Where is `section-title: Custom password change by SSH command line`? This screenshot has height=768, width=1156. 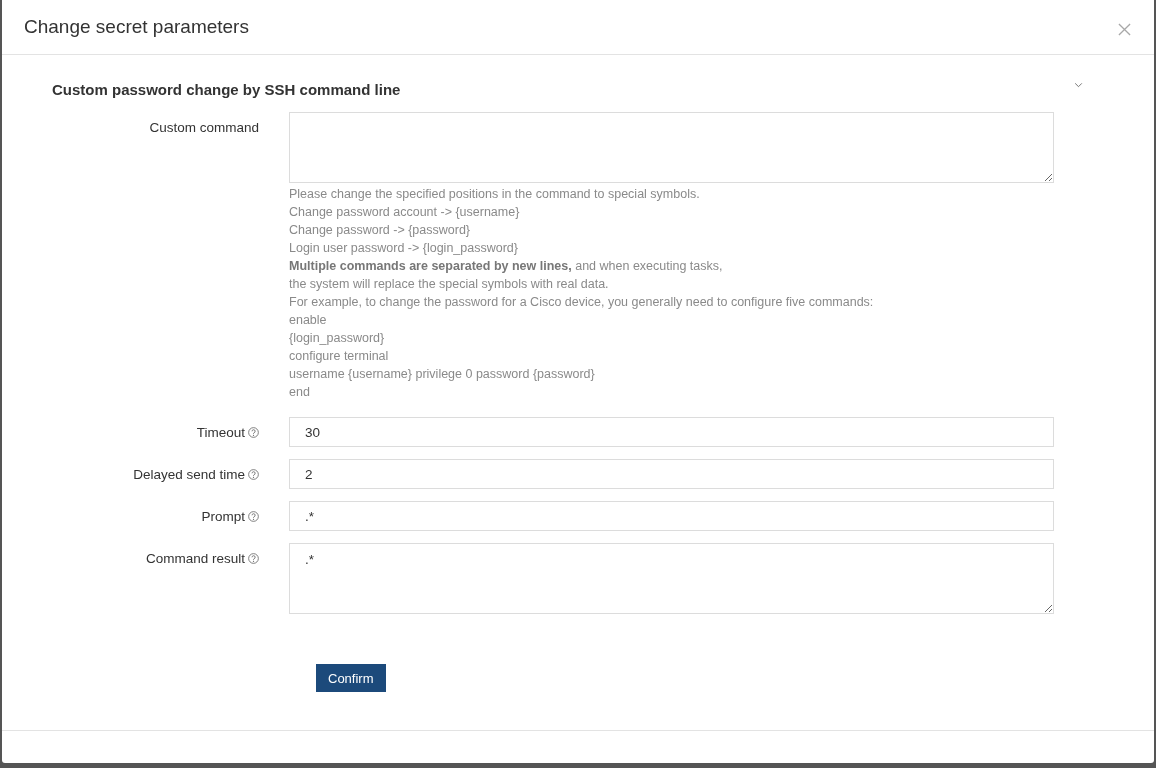
section-title: Custom password change by SSH command line is located at coordinates (226, 89).